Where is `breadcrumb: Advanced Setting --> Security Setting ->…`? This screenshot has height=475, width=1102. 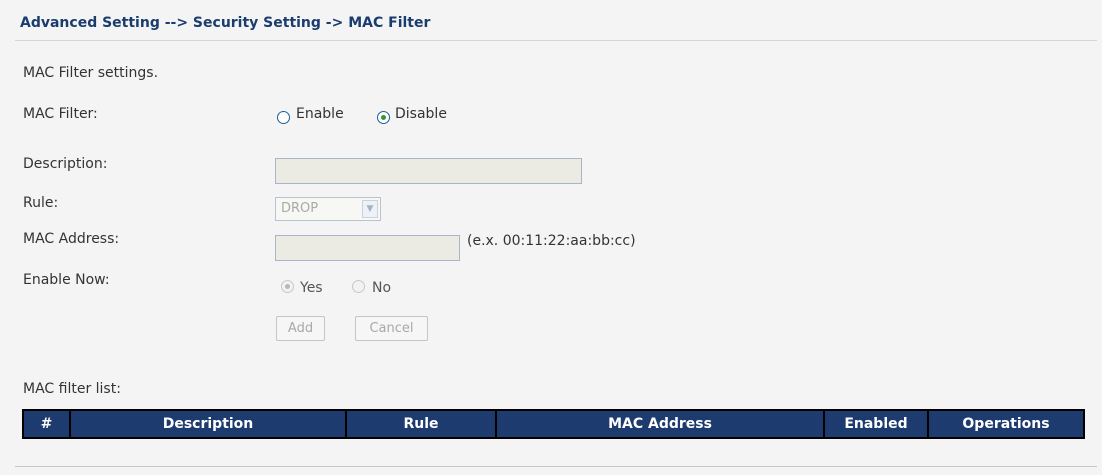
breadcrumb: Advanced Setting --> Security Setting ->… is located at coordinates (225, 23).